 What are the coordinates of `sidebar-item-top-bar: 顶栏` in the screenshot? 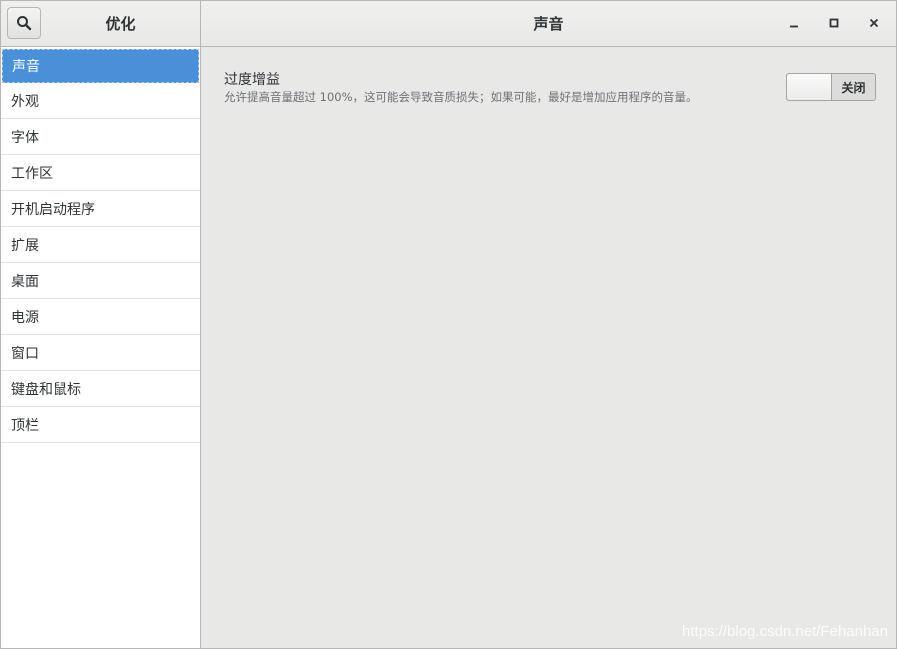 It's located at (100, 425).